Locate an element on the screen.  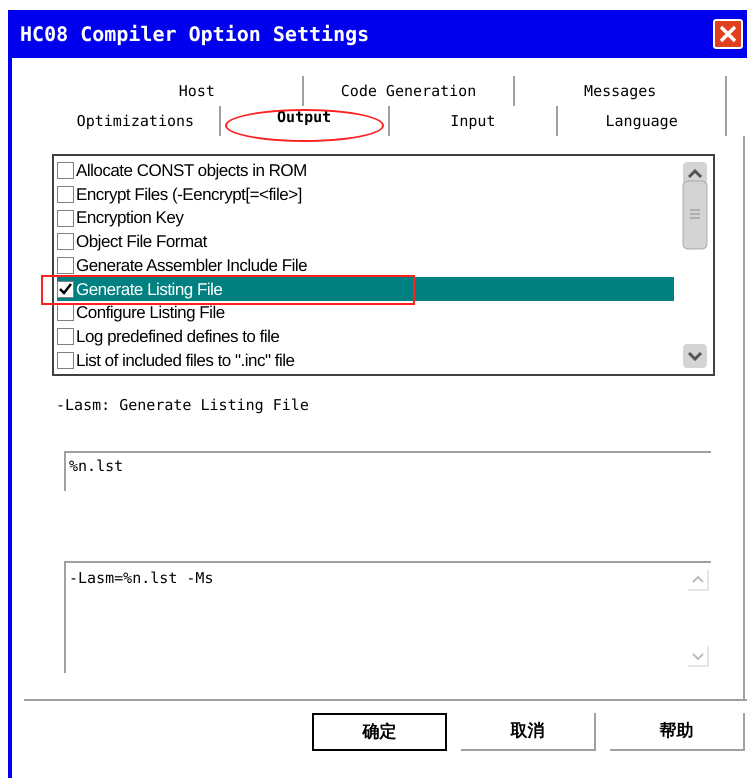
tab: Messages is located at coordinates (620, 91).